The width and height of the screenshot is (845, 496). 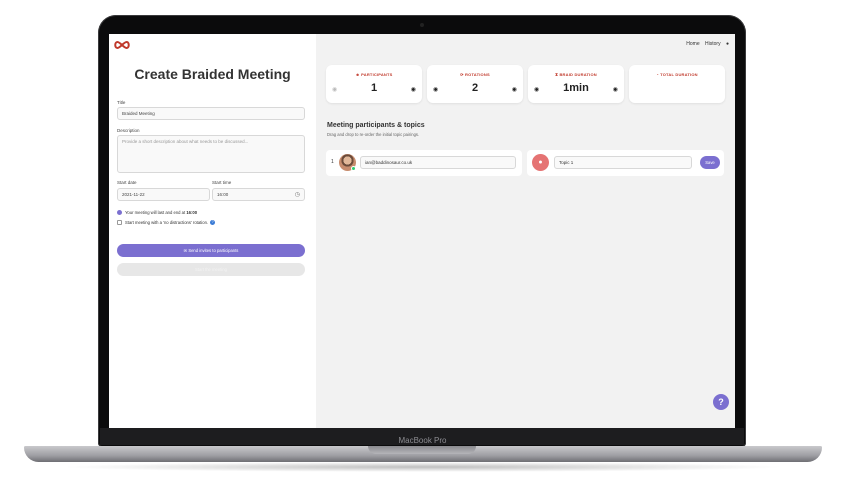 I want to click on title-label: Title, so click(x=121, y=102).